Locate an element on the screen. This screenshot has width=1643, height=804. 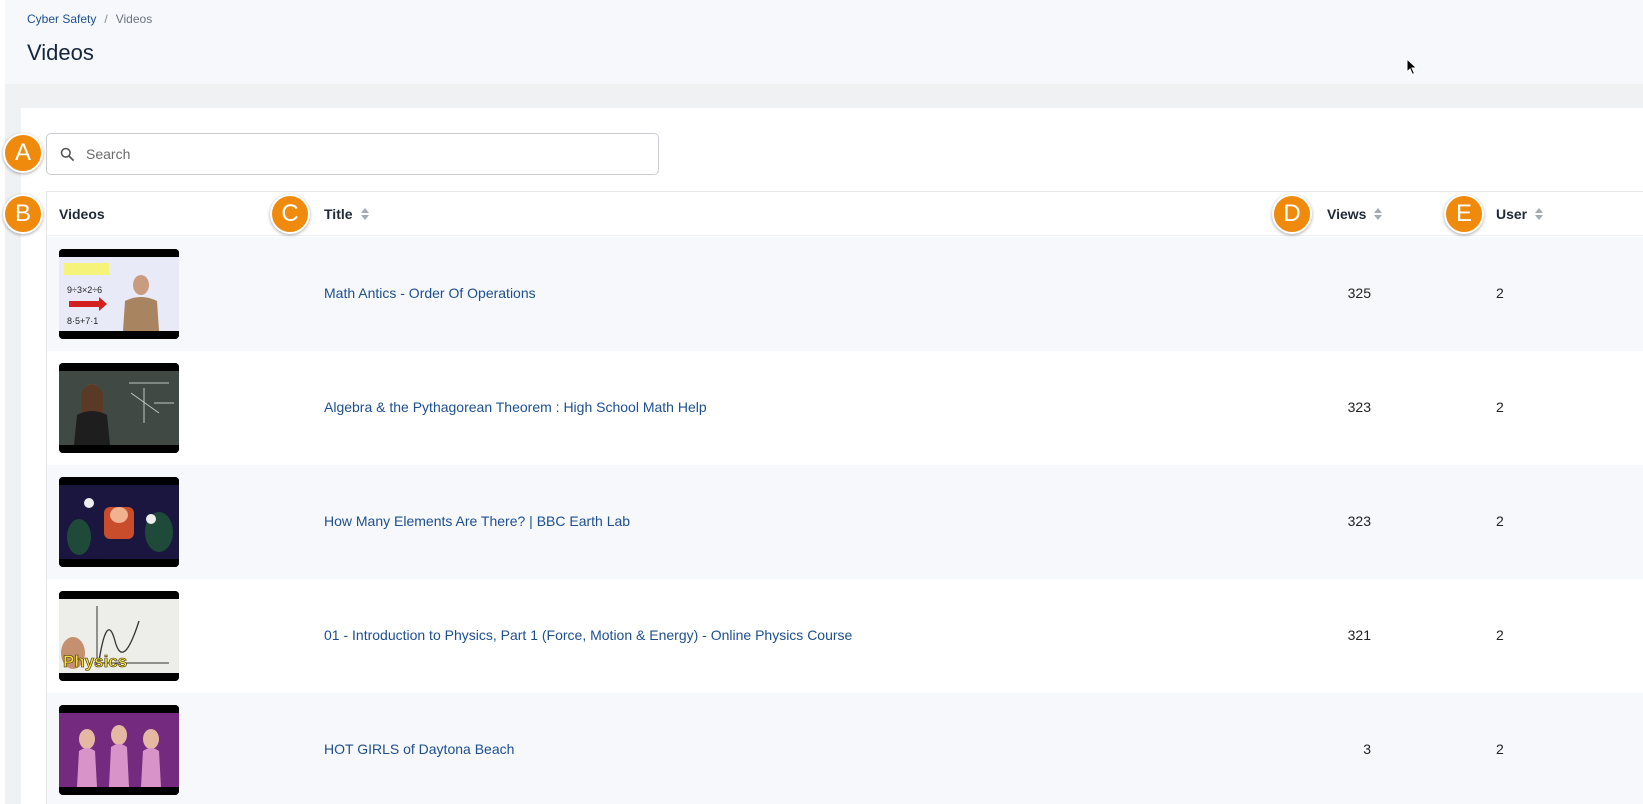
annotation-marker-b: B is located at coordinates (23, 214).